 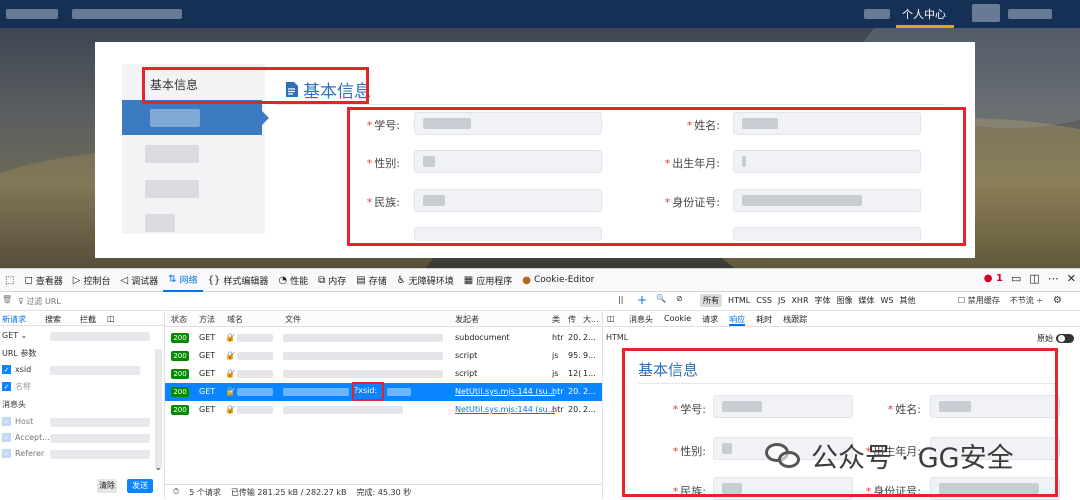 I want to click on trash-icon: 🗑, so click(x=7, y=299).